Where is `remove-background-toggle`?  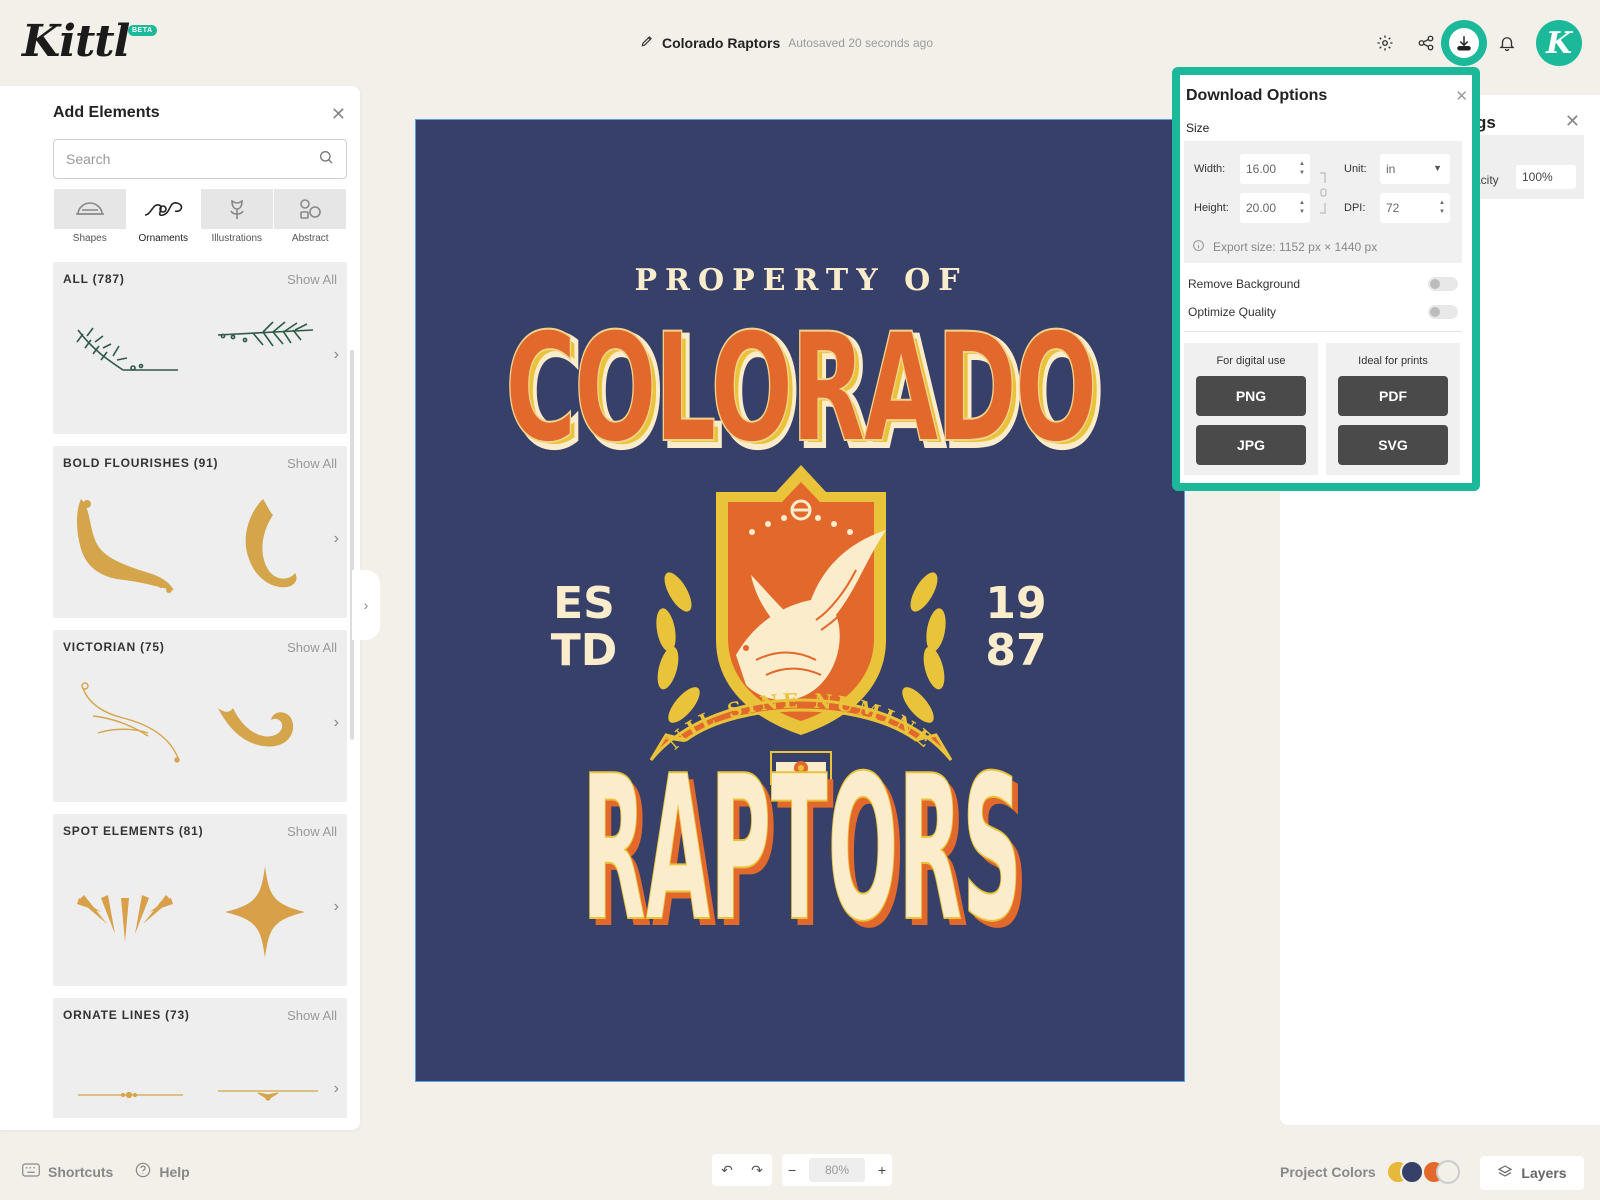 remove-background-toggle is located at coordinates (1443, 284).